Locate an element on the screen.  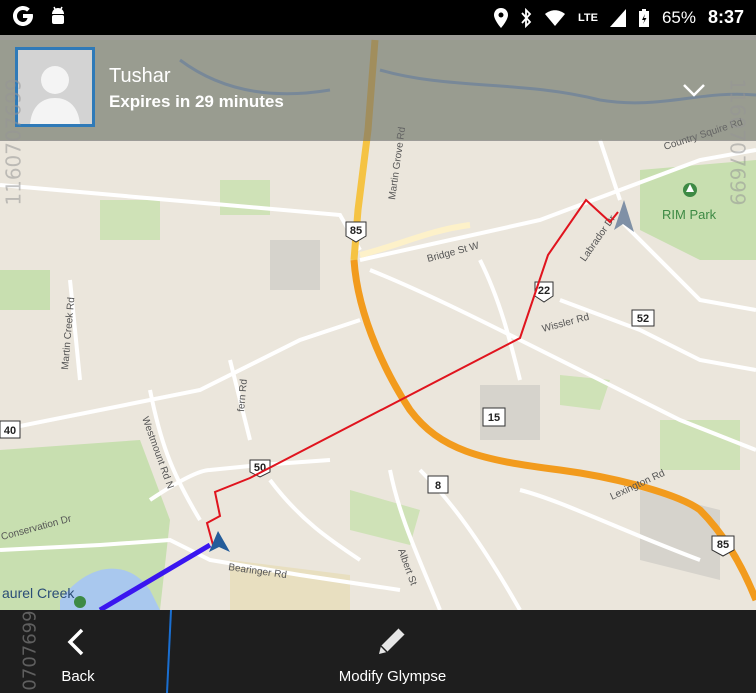
svg-text: RIM Park is located at coordinates (689, 214).